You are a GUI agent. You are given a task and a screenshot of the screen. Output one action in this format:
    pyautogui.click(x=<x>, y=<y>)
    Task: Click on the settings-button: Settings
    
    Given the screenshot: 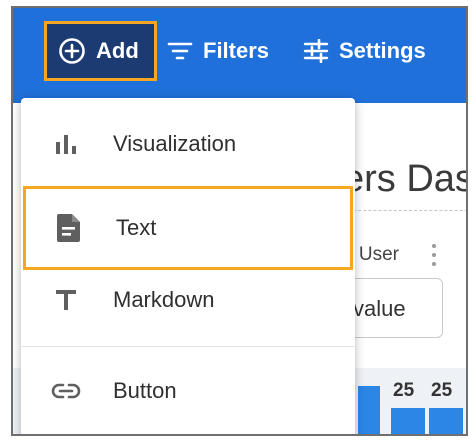 What is the action you would take?
    pyautogui.click(x=364, y=51)
    